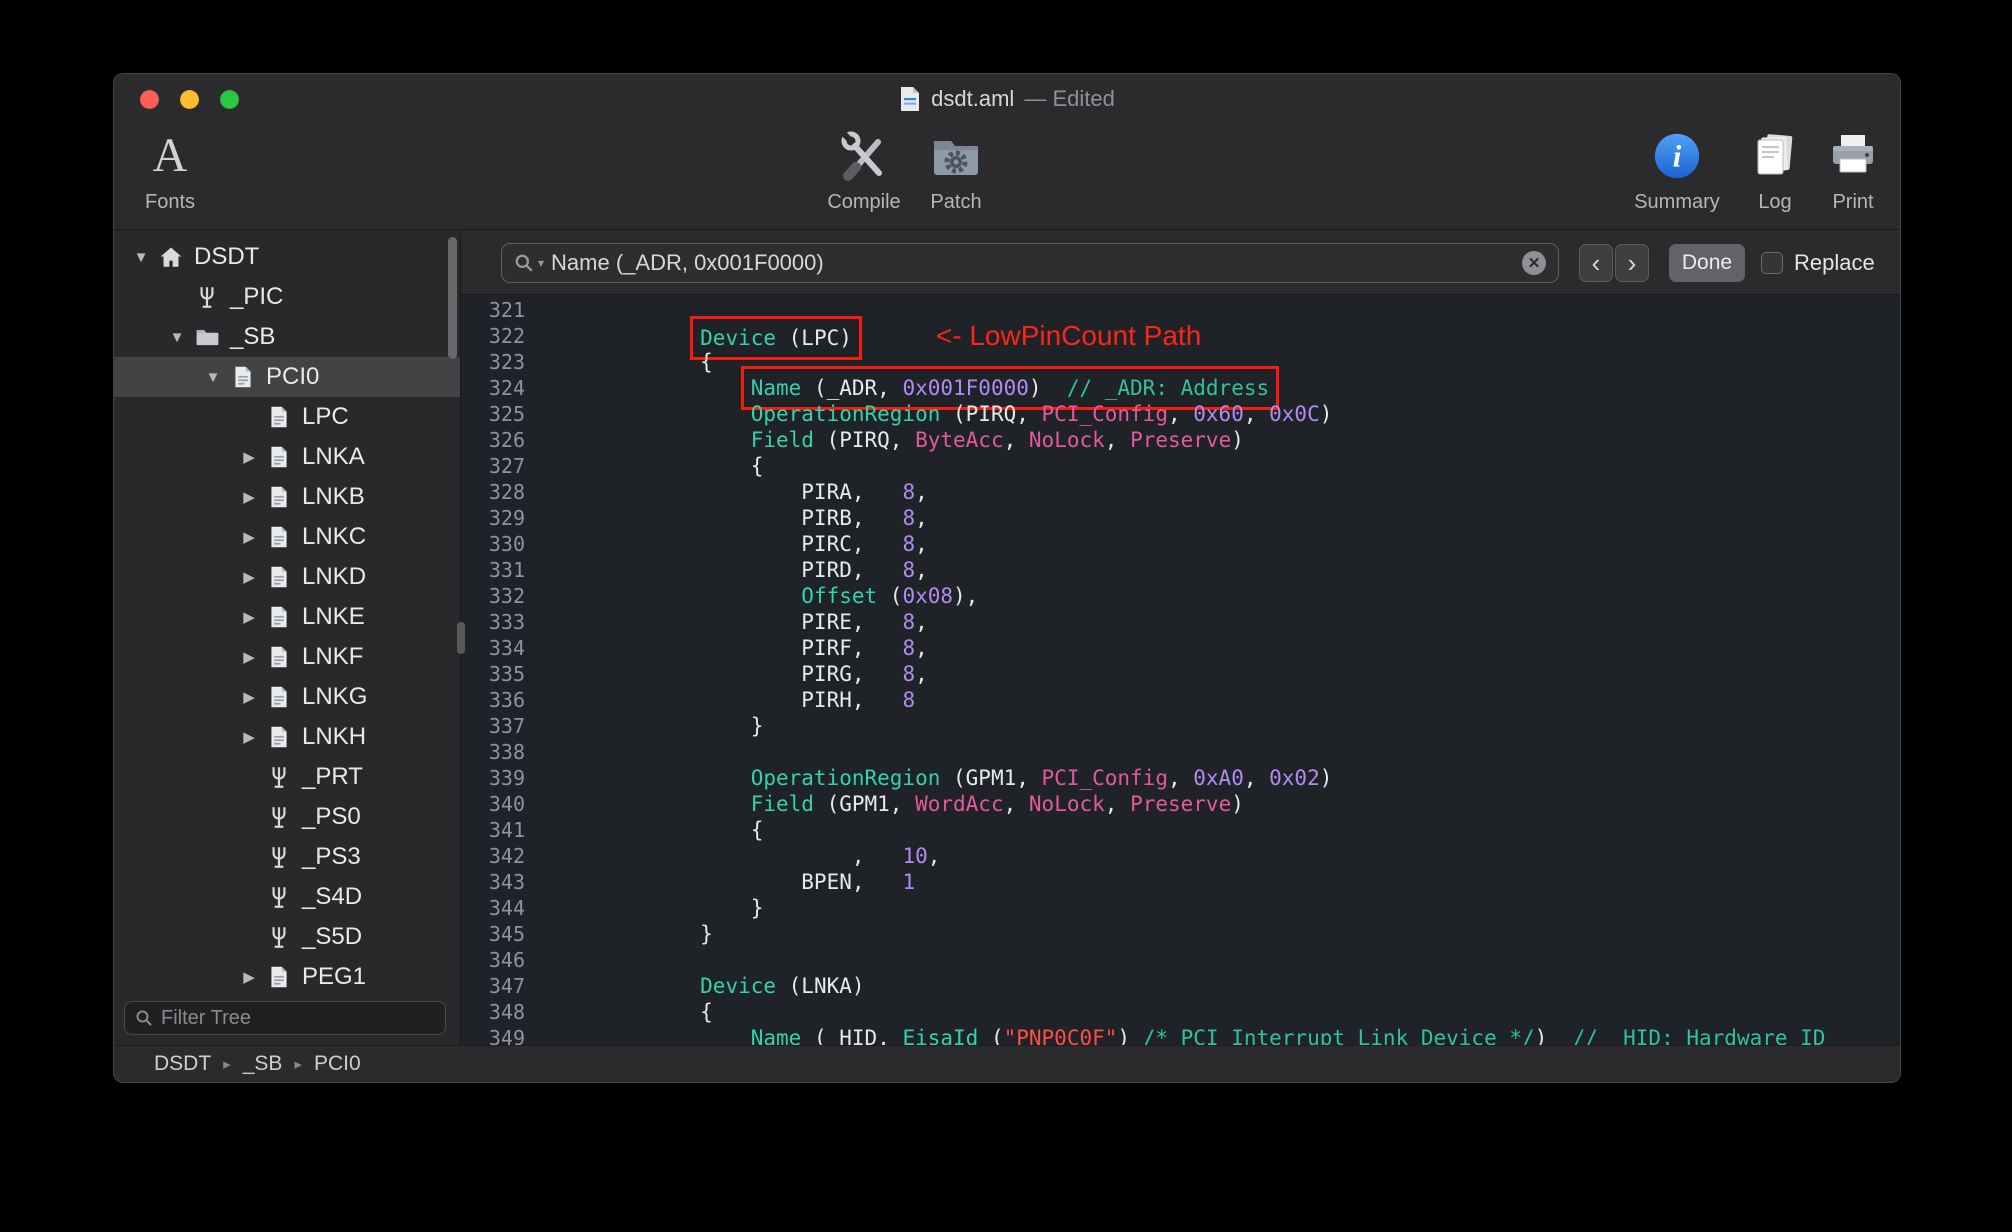  What do you see at coordinates (1184, 648) in the screenshot?
I see `code-line: 334 PIRF, 8,` at bounding box center [1184, 648].